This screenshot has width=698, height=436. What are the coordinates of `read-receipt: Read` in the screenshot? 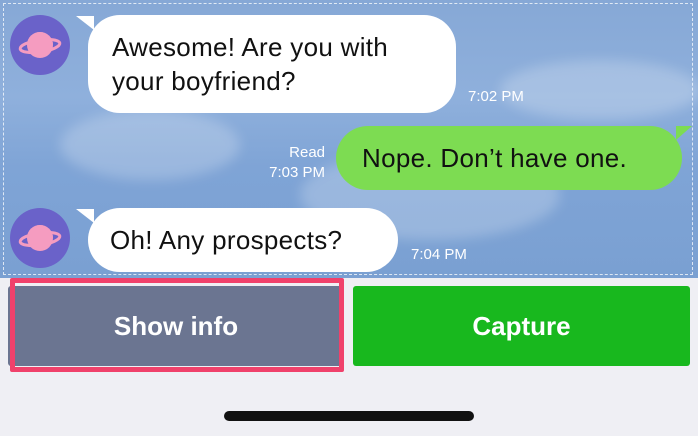 It's located at (307, 152).